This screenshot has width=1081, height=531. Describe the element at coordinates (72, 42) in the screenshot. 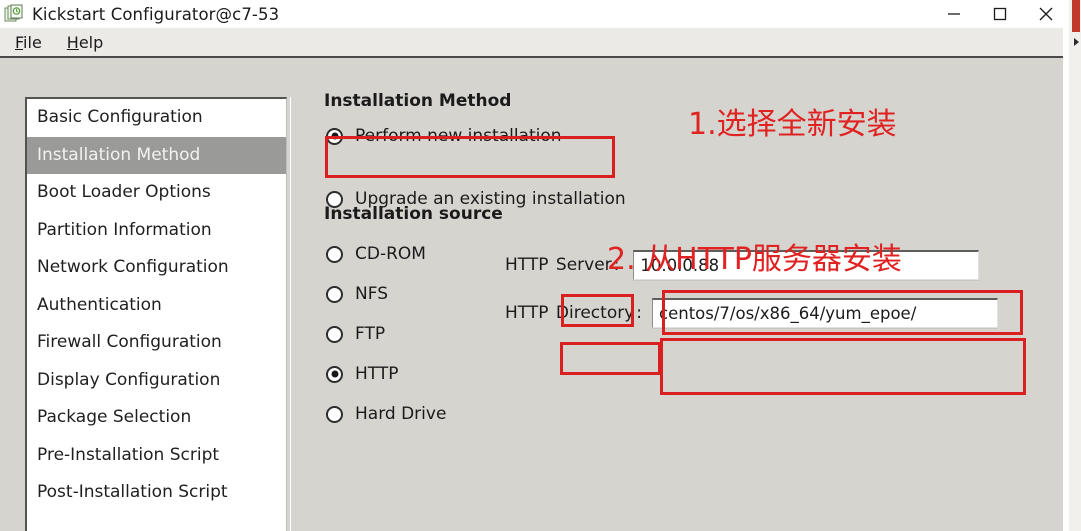

I see `menu-help-mnemonic: H` at that location.